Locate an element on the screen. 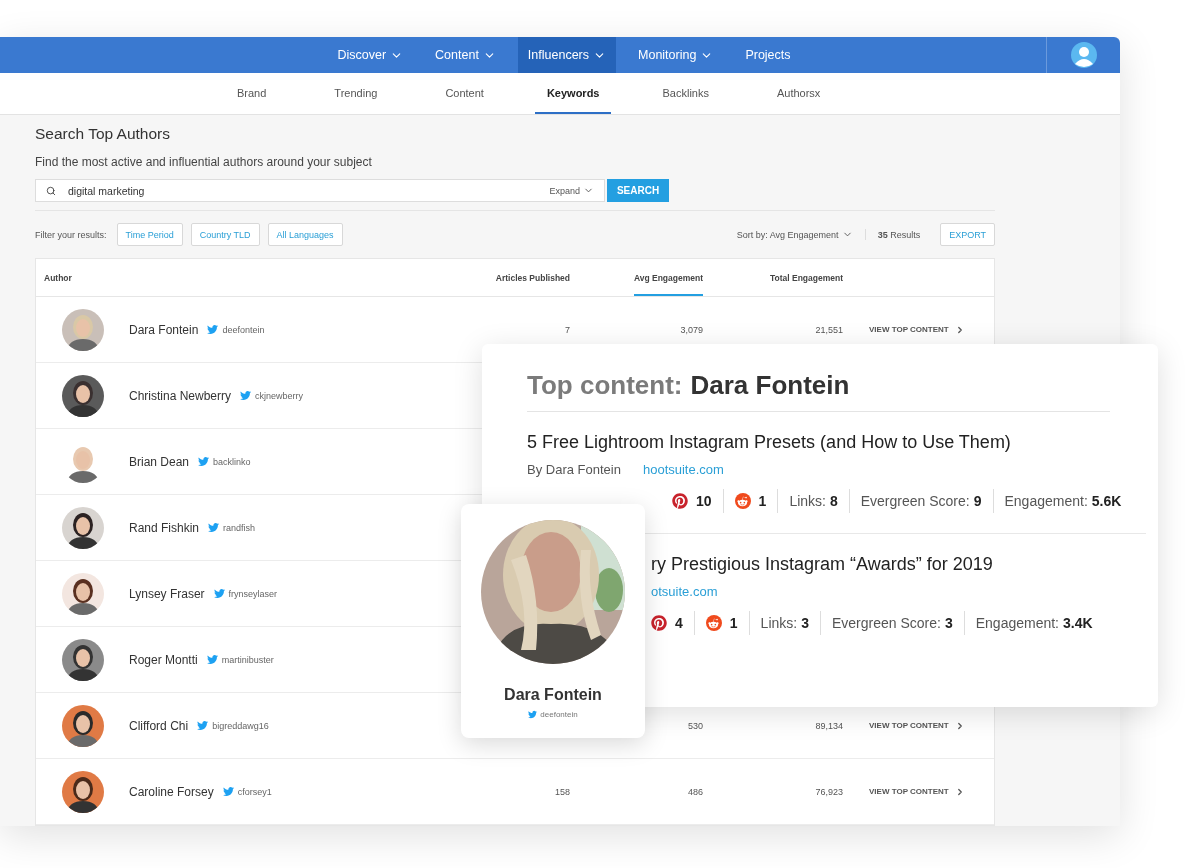 The height and width of the screenshot is (868, 1200). author-name: Caroline Forsey is located at coordinates (171, 791).